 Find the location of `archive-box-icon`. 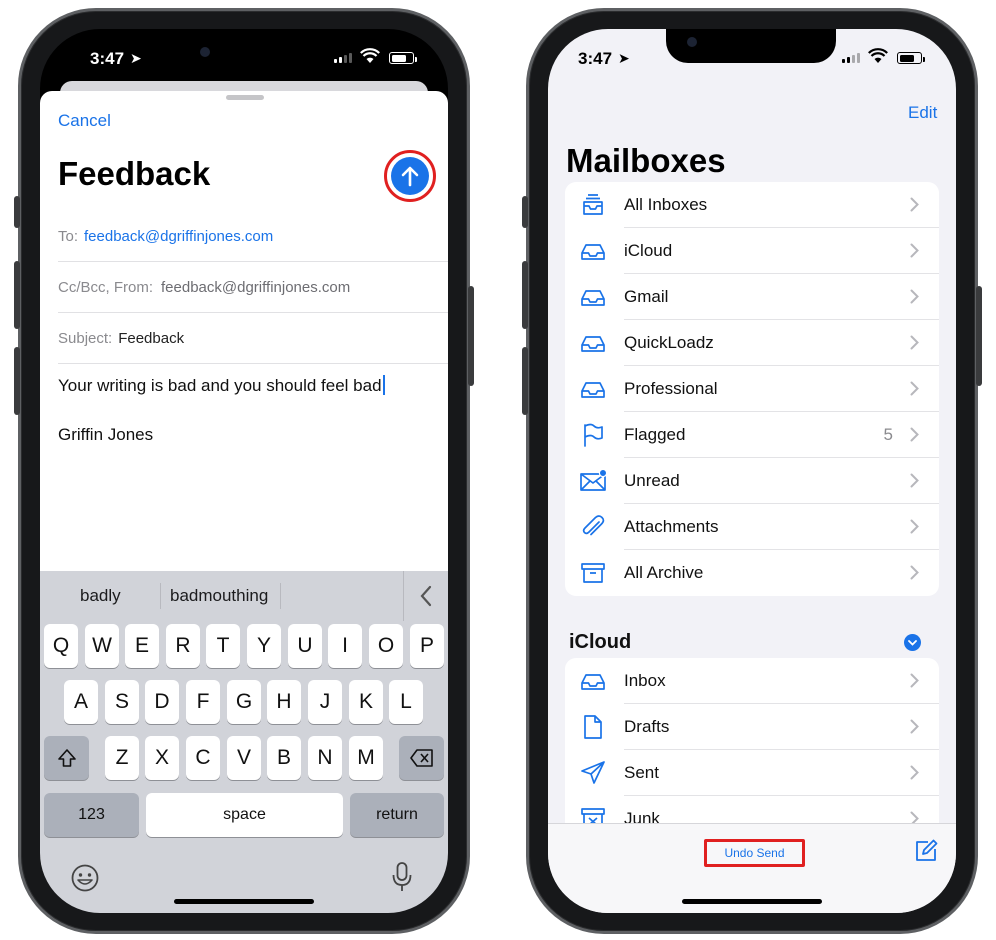

archive-box-icon is located at coordinates (593, 573).